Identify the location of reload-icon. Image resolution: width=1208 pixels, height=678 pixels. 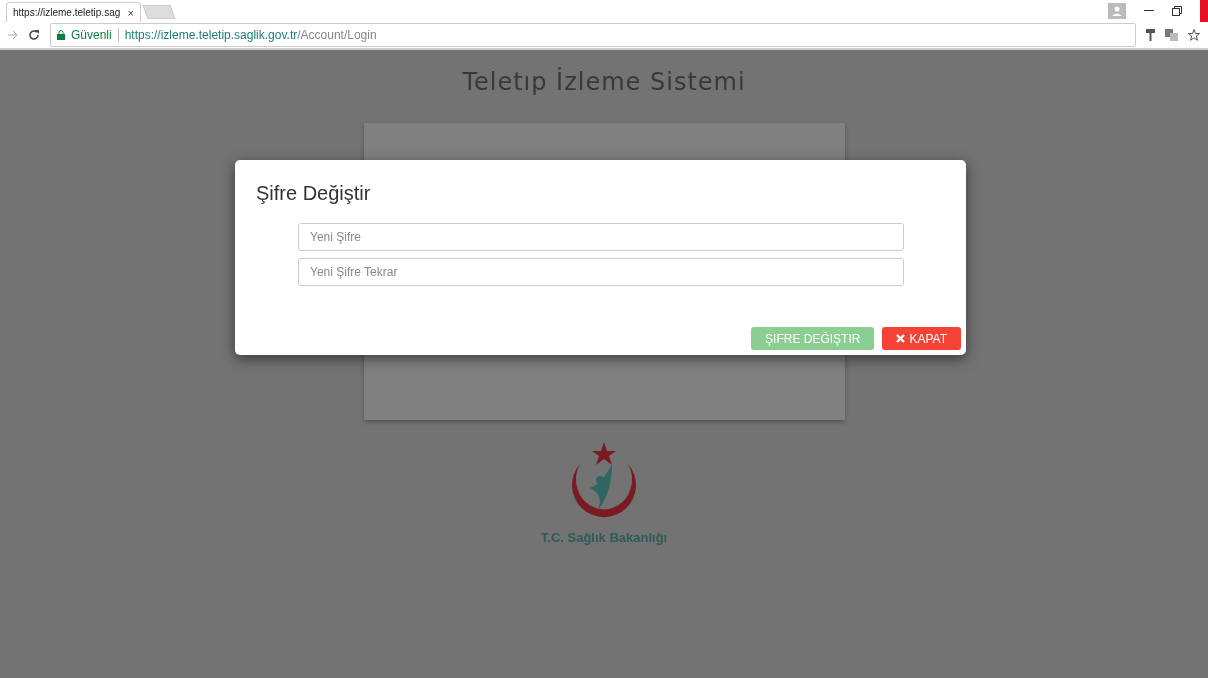
(34, 35).